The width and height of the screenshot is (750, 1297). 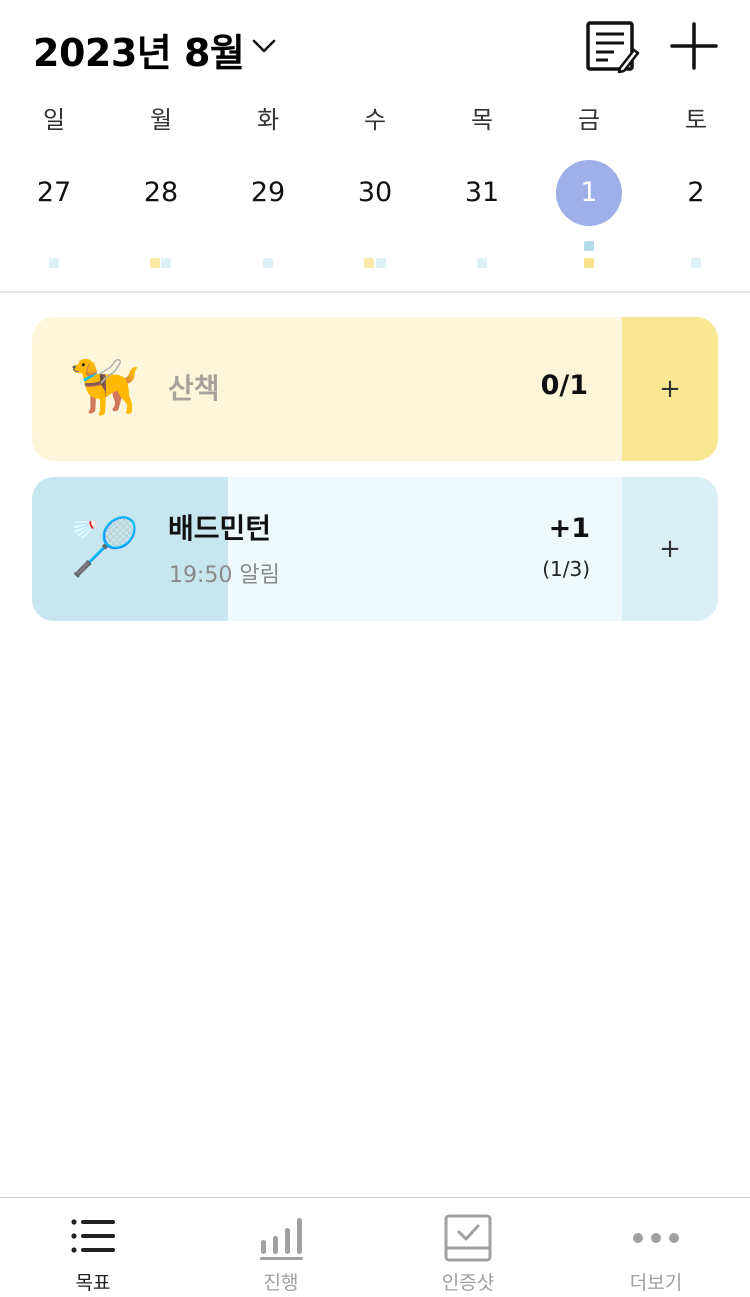 I want to click on activity-markers, so click(x=375, y=256).